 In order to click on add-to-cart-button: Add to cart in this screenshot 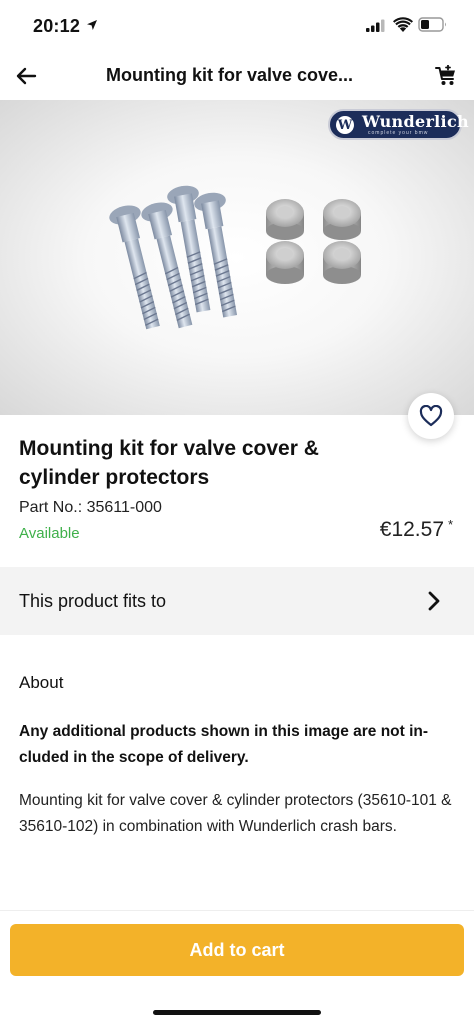, I will do `click(237, 950)`.